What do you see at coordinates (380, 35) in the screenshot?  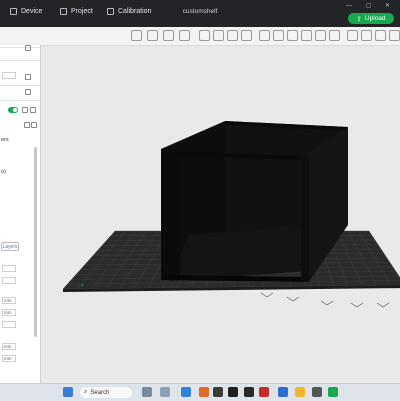 I see `text-tool-icon` at bounding box center [380, 35].